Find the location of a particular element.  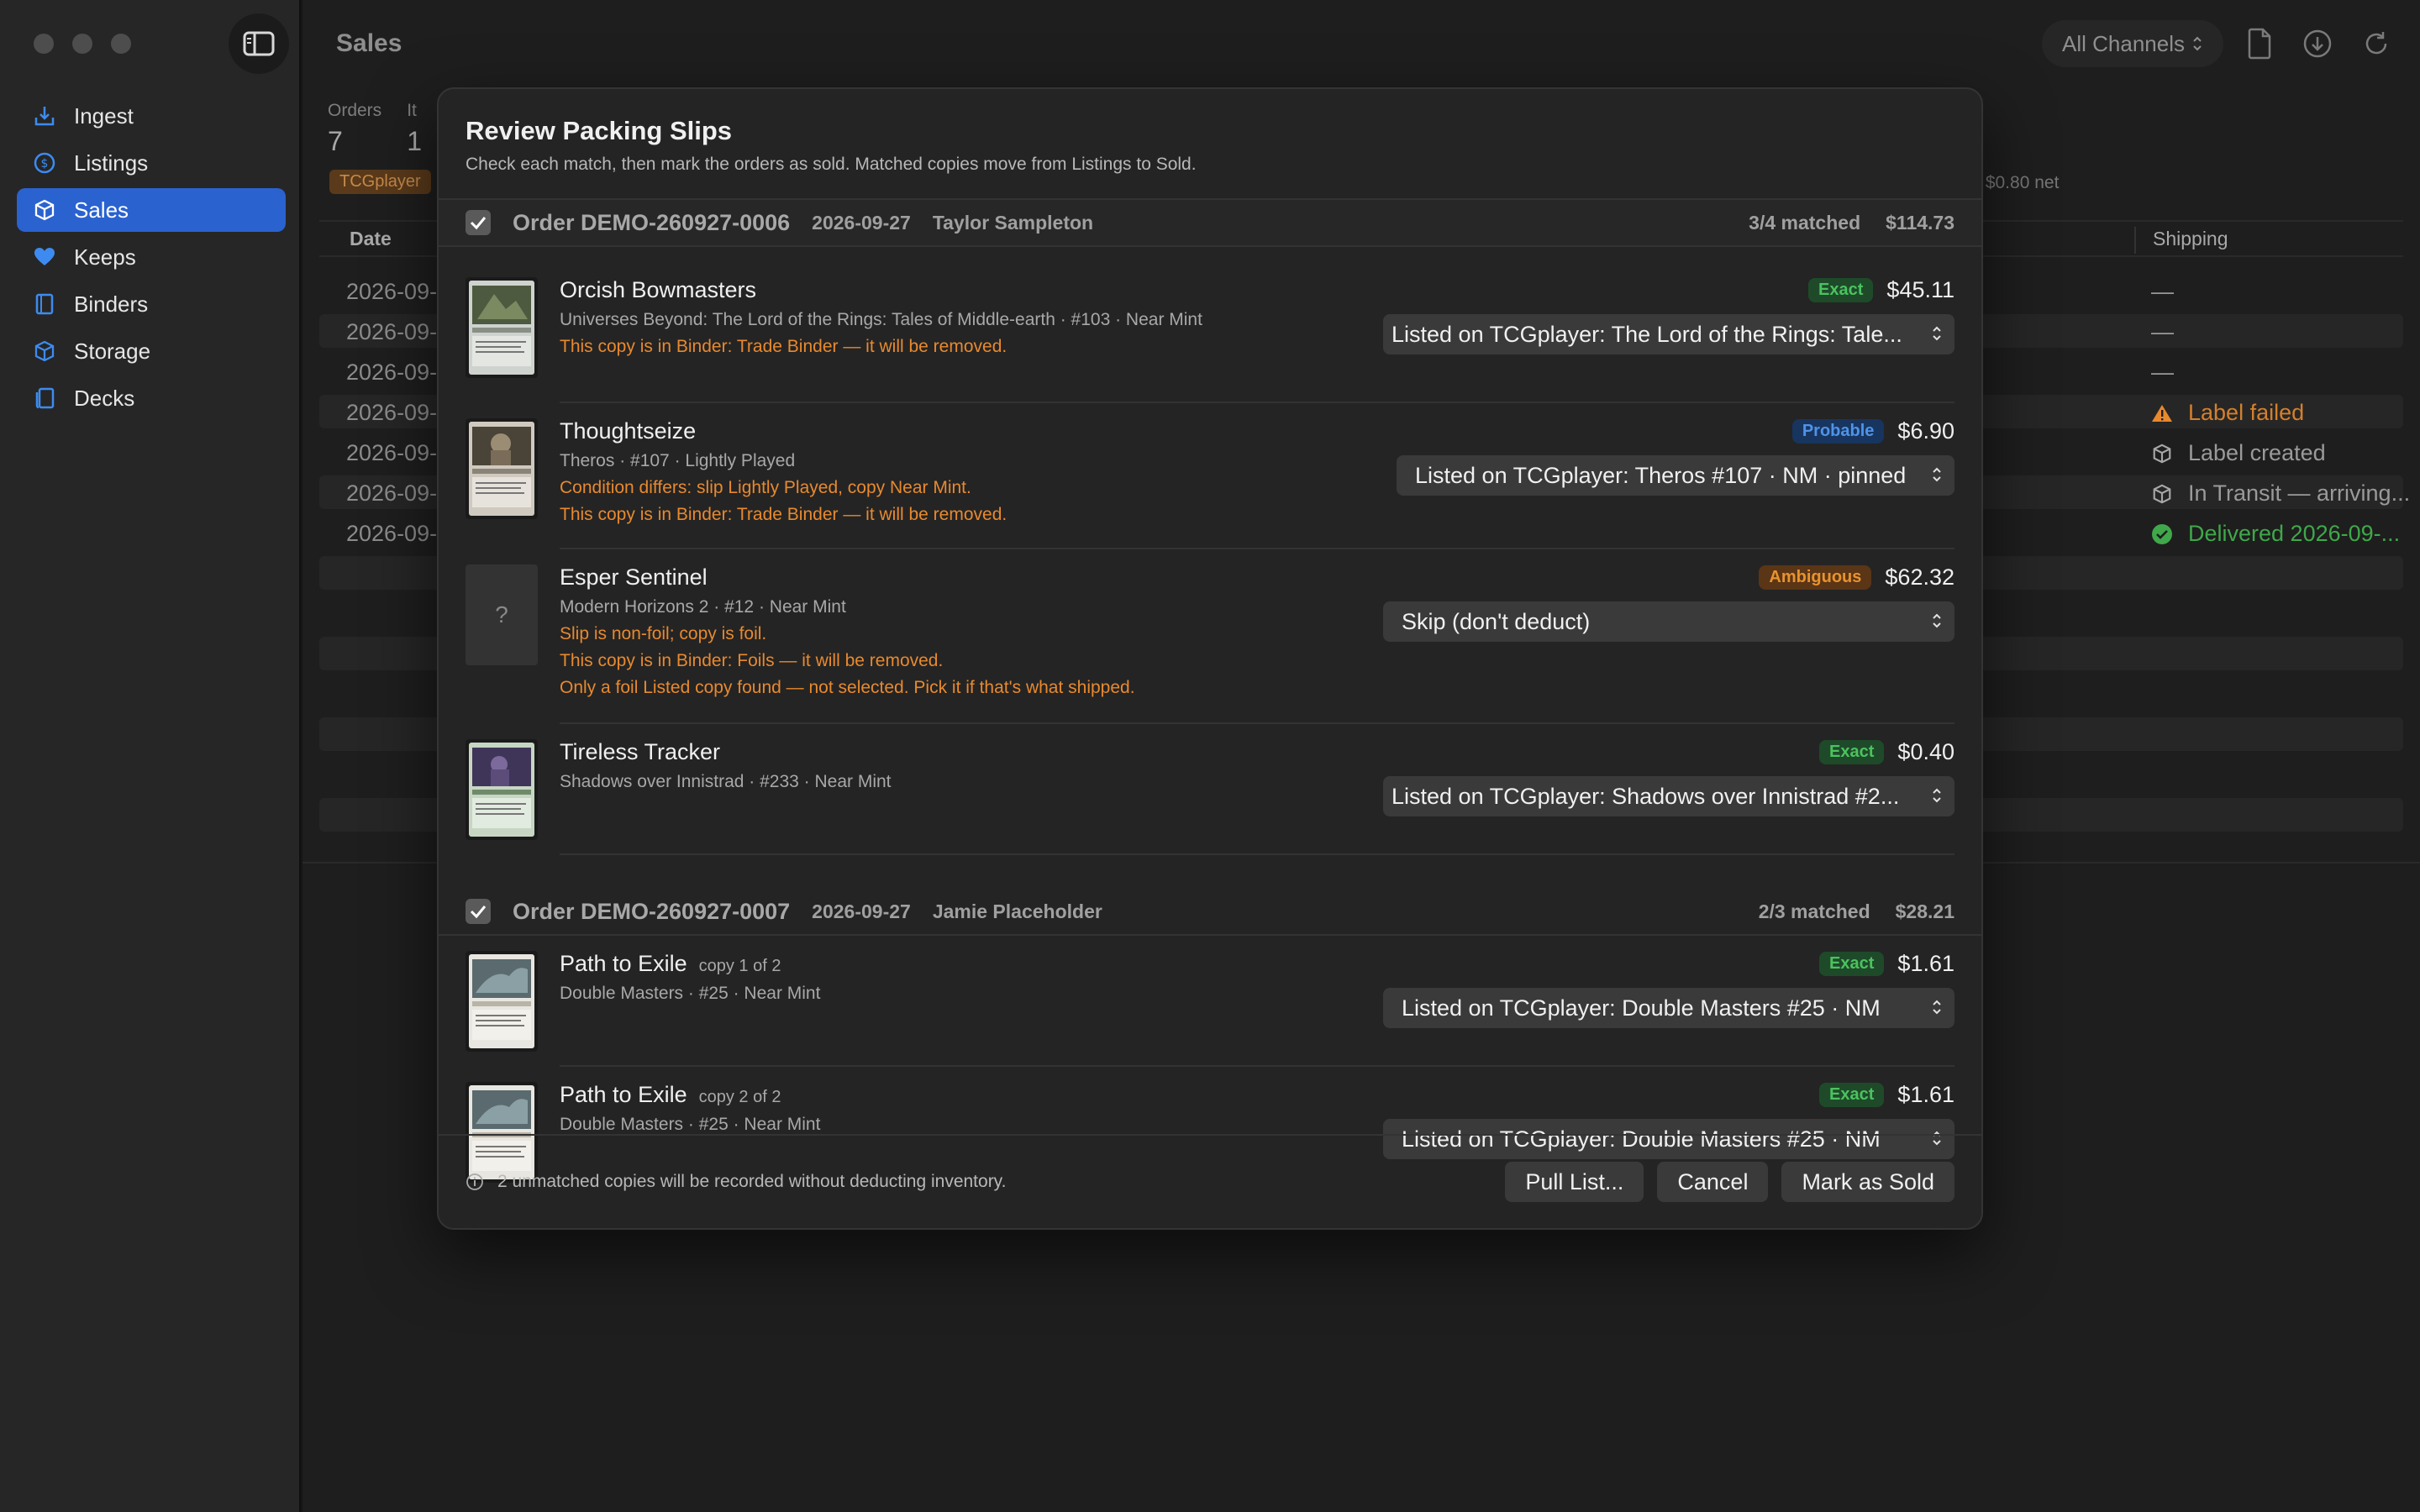

match-info: Ambiguous $62.32 is located at coordinates (1857, 577).